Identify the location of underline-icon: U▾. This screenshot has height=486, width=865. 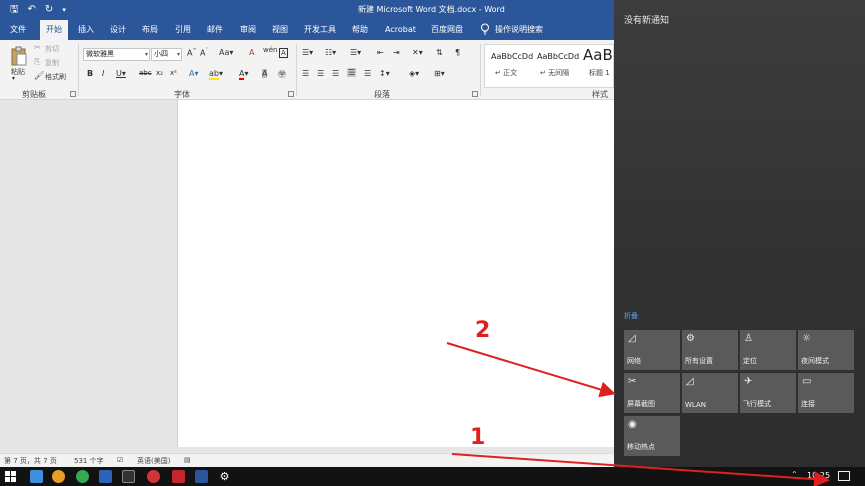
(121, 73).